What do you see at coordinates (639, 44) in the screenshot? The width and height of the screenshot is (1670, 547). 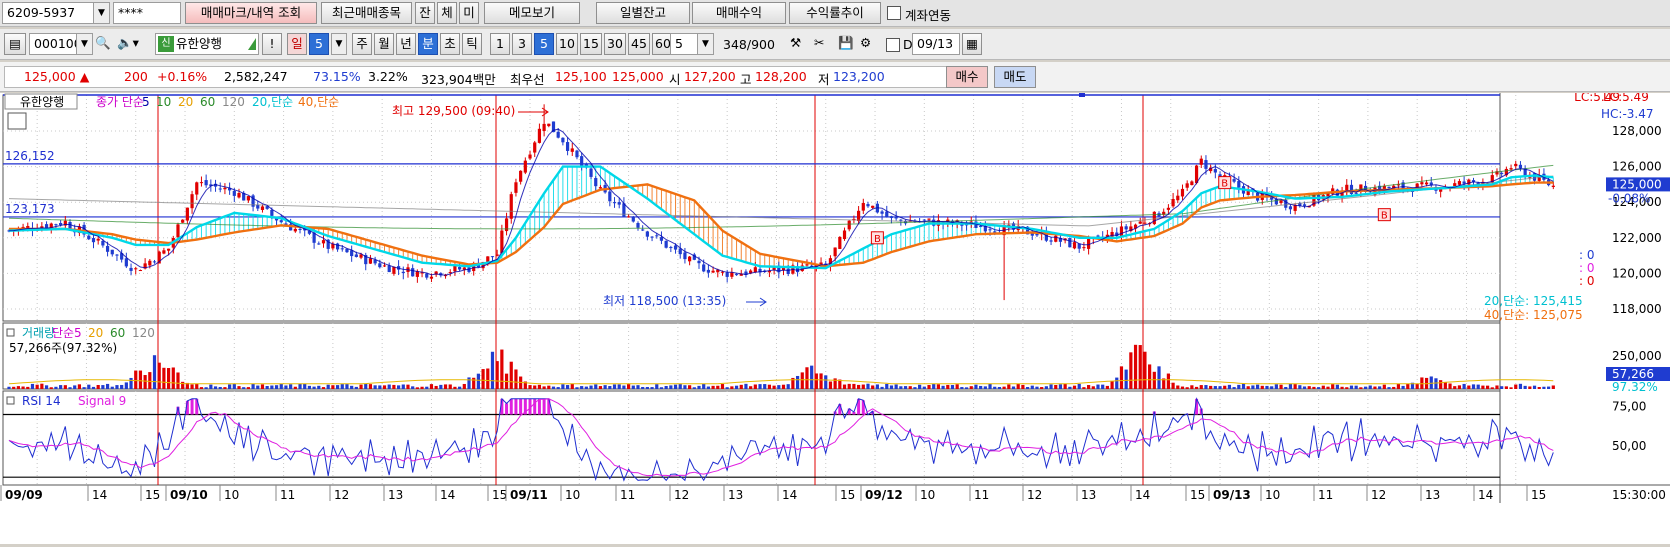 I see `interval-45-button: 45` at bounding box center [639, 44].